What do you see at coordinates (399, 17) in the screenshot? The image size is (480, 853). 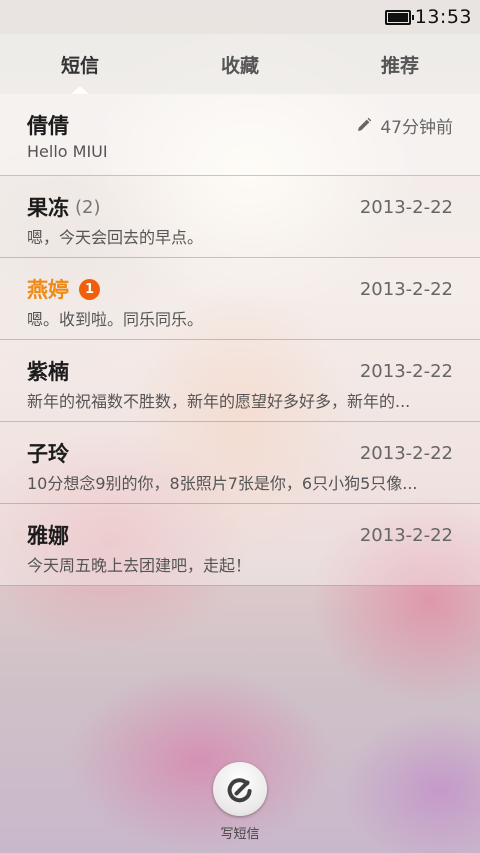 I see `battery-icon` at bounding box center [399, 17].